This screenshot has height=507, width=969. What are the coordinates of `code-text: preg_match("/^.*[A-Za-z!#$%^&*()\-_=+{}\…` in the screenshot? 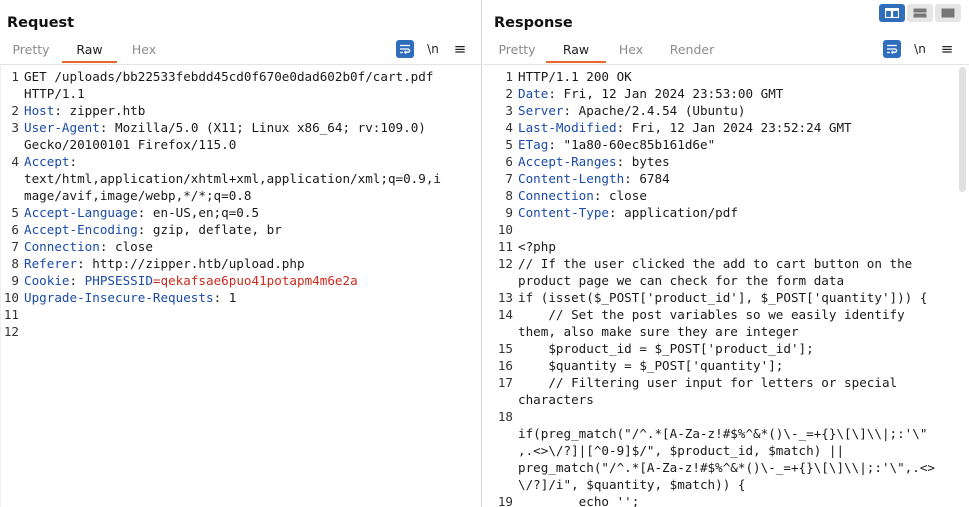 It's located at (727, 467).